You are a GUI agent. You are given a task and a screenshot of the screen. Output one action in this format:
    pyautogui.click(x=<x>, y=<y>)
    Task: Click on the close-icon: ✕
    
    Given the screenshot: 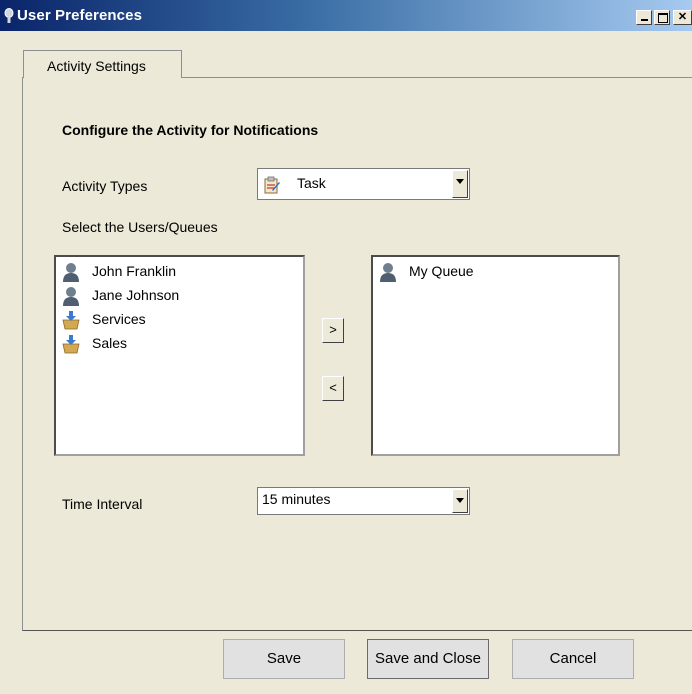 What is the action you would take?
    pyautogui.click(x=682, y=17)
    